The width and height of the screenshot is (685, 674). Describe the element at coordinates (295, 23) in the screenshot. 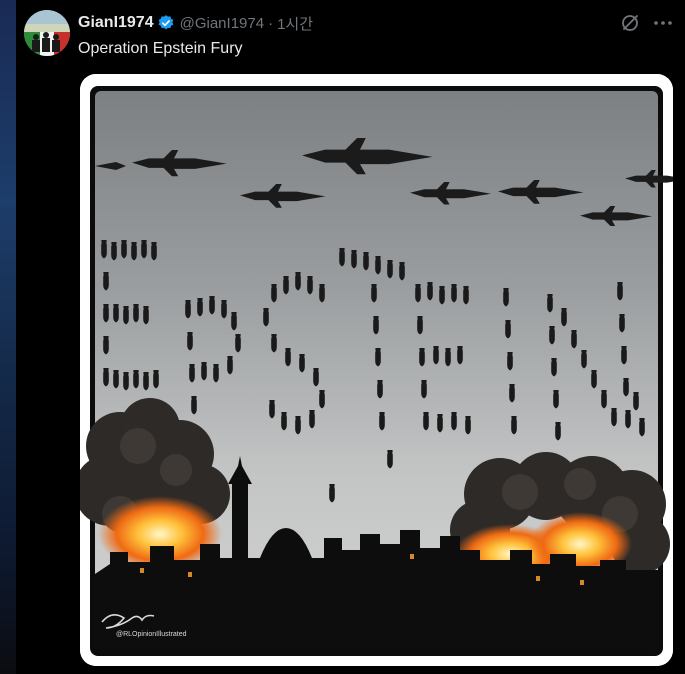

I see `timestamp: 1시간` at that location.